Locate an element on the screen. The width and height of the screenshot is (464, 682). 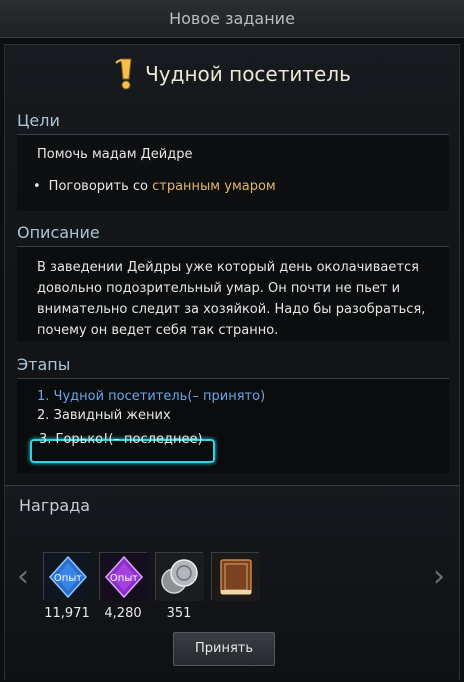
reward-next-arrow: › is located at coordinates (439, 577).